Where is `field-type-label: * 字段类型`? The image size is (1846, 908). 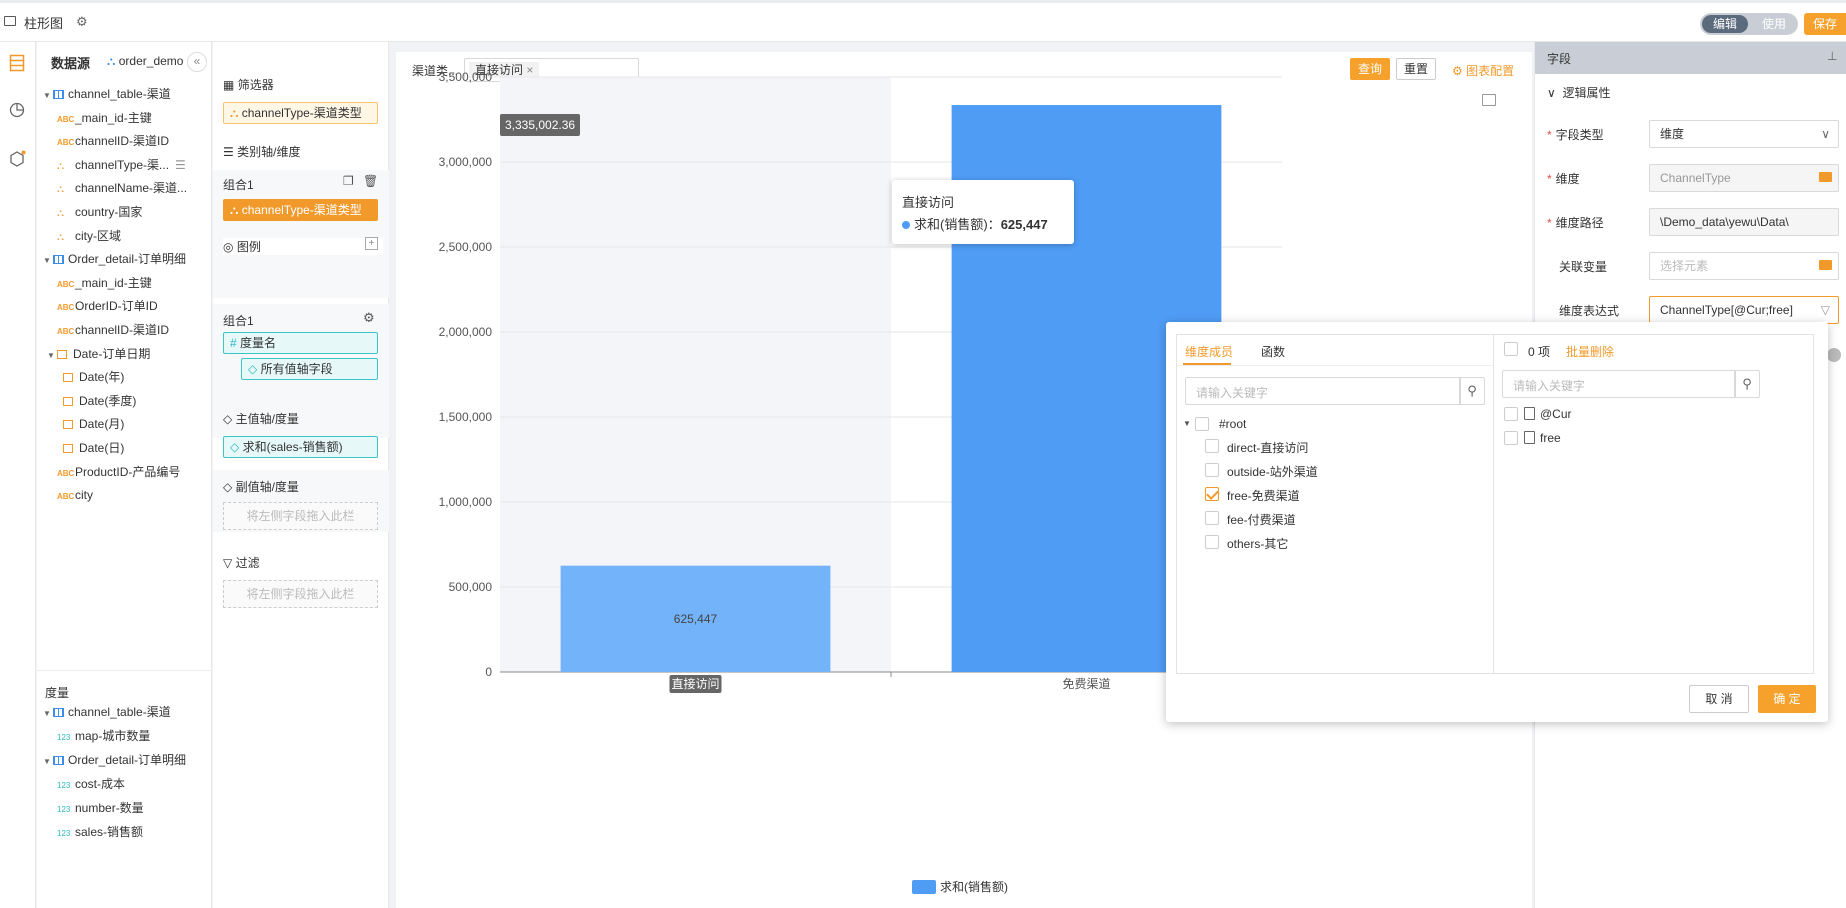 field-type-label: * 字段类型 is located at coordinates (1575, 135).